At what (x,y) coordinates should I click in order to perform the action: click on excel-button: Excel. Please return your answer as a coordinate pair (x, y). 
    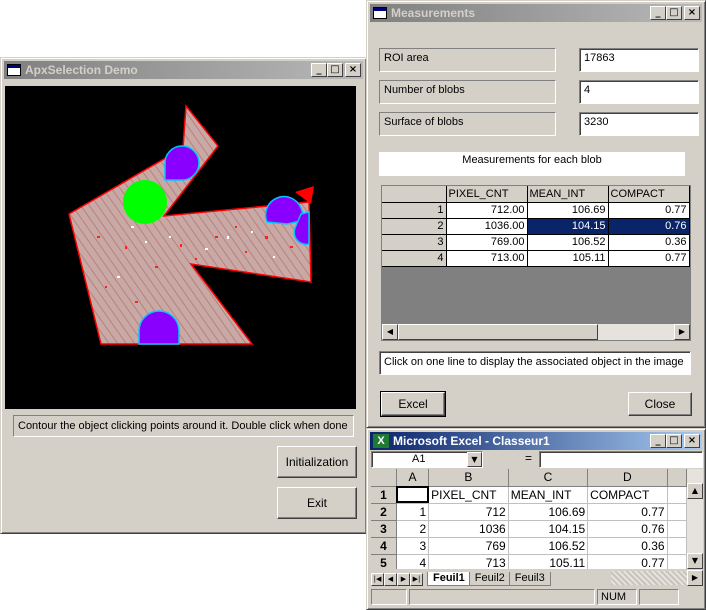
    Looking at the image, I should click on (413, 404).